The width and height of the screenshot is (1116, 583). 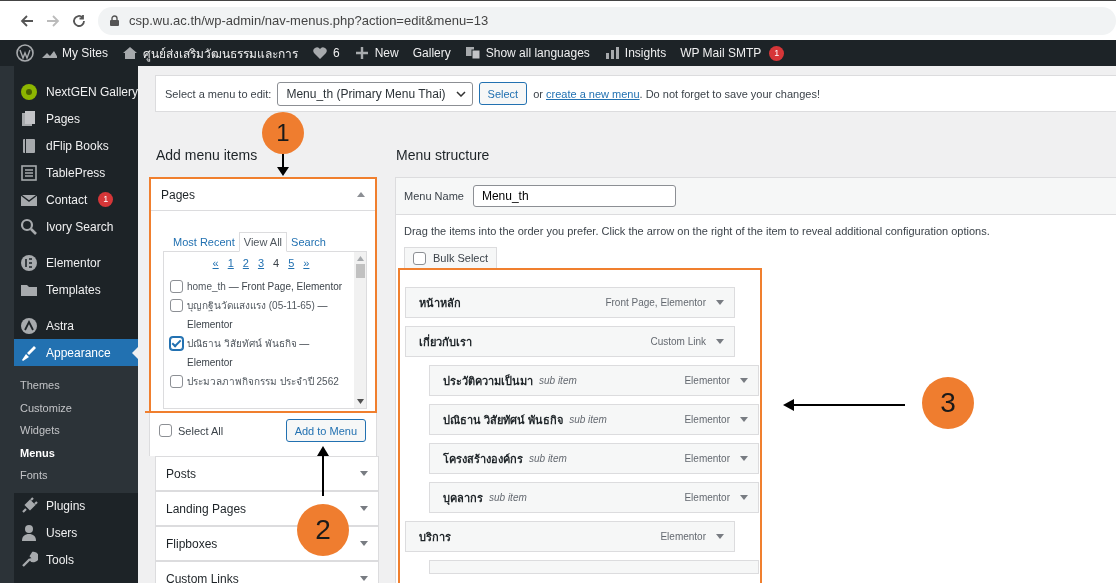 What do you see at coordinates (258, 315) in the screenshot?
I see `page-label: บุญกฐินวัดแสงแรง (05-11-65) — Elementor` at bounding box center [258, 315].